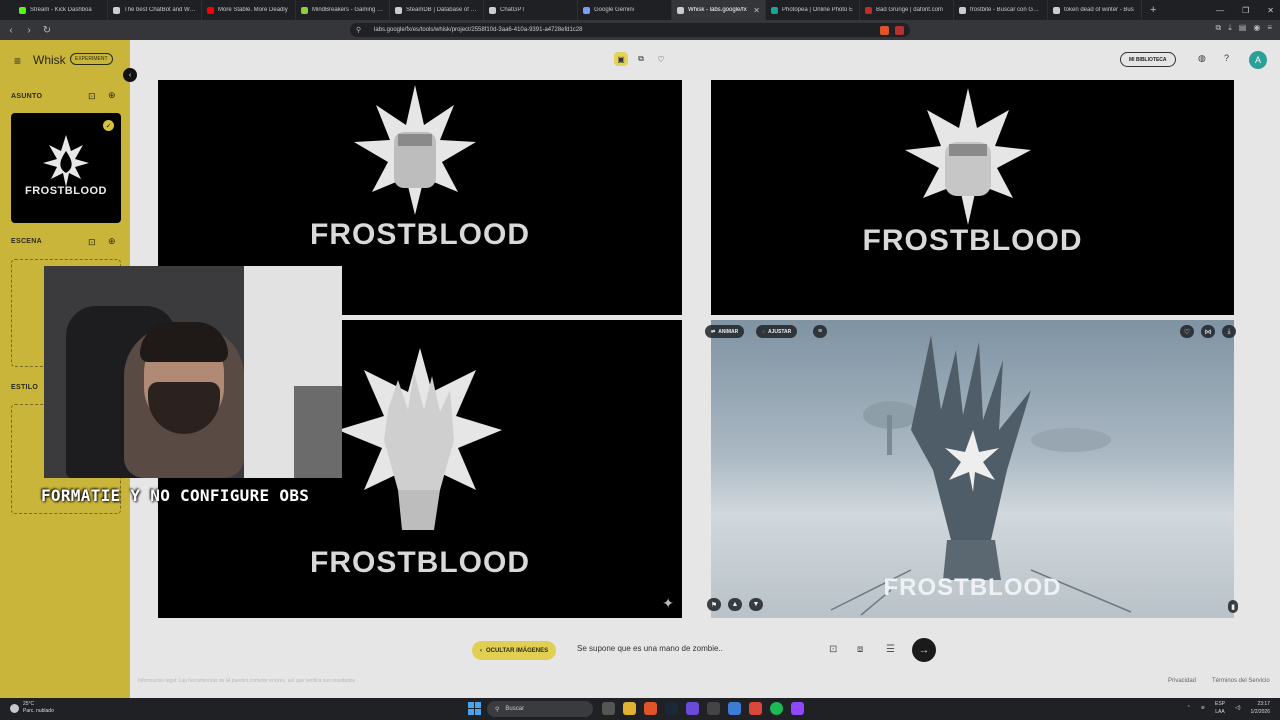 Image resolution: width=1280 pixels, height=720 pixels. What do you see at coordinates (1256, 28) in the screenshot?
I see `profile-icon: ◉` at bounding box center [1256, 28].